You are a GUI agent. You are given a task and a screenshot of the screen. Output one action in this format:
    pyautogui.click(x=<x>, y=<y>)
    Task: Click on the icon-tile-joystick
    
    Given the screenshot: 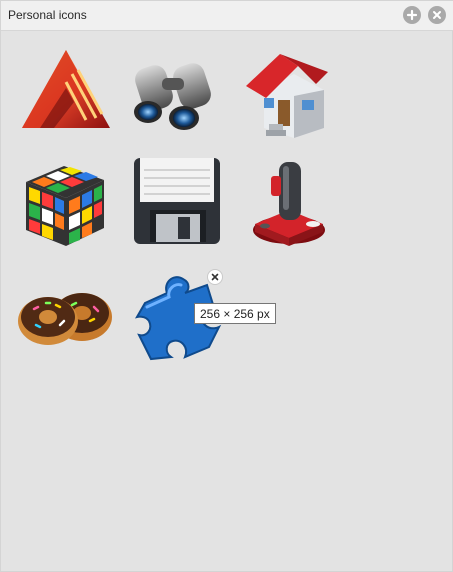 What is the action you would take?
    pyautogui.click(x=291, y=204)
    